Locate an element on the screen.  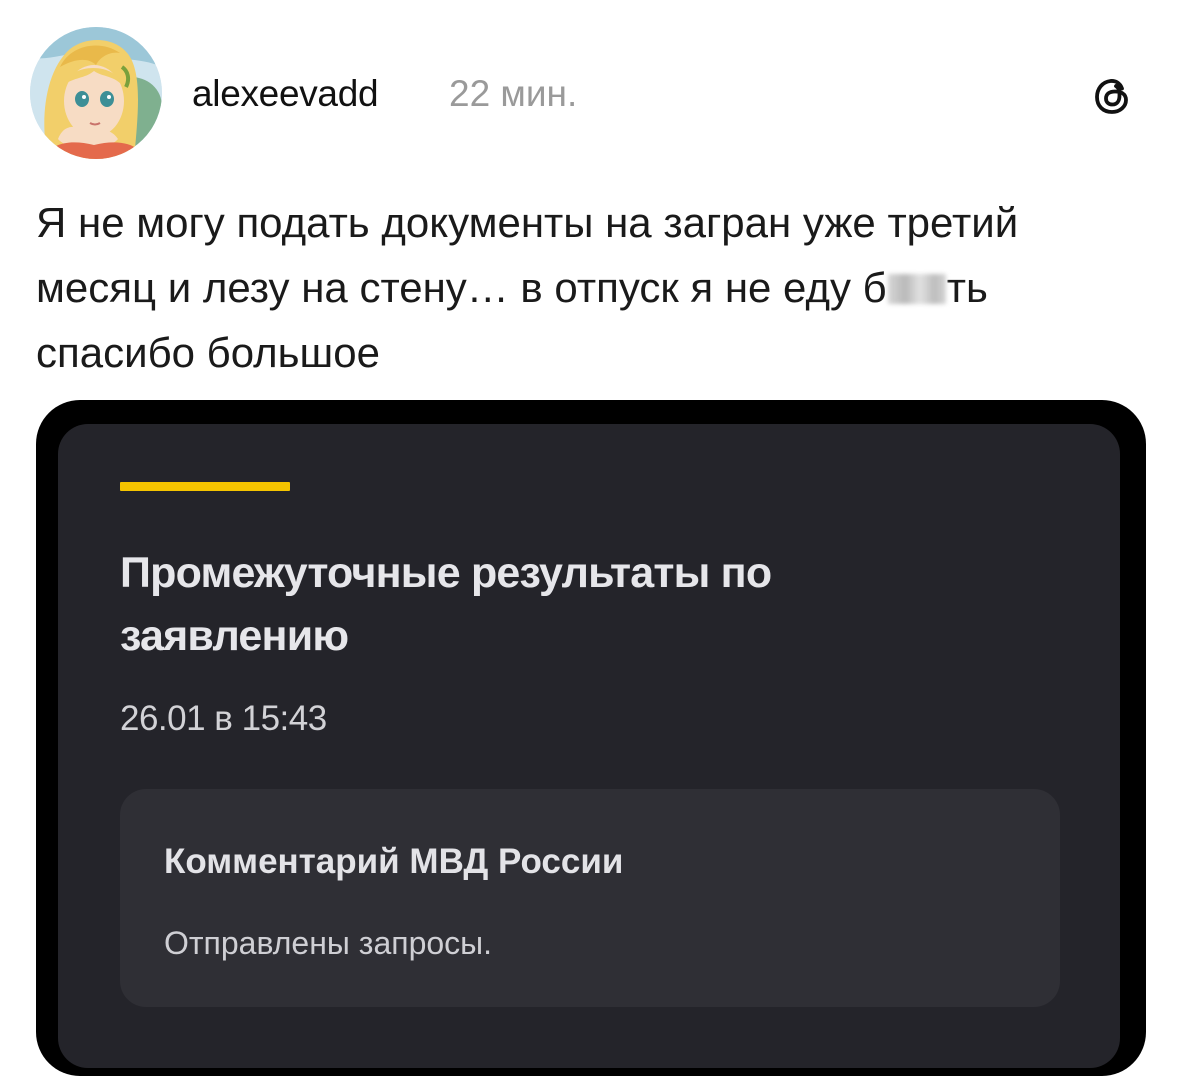
avatar is located at coordinates (96, 93).